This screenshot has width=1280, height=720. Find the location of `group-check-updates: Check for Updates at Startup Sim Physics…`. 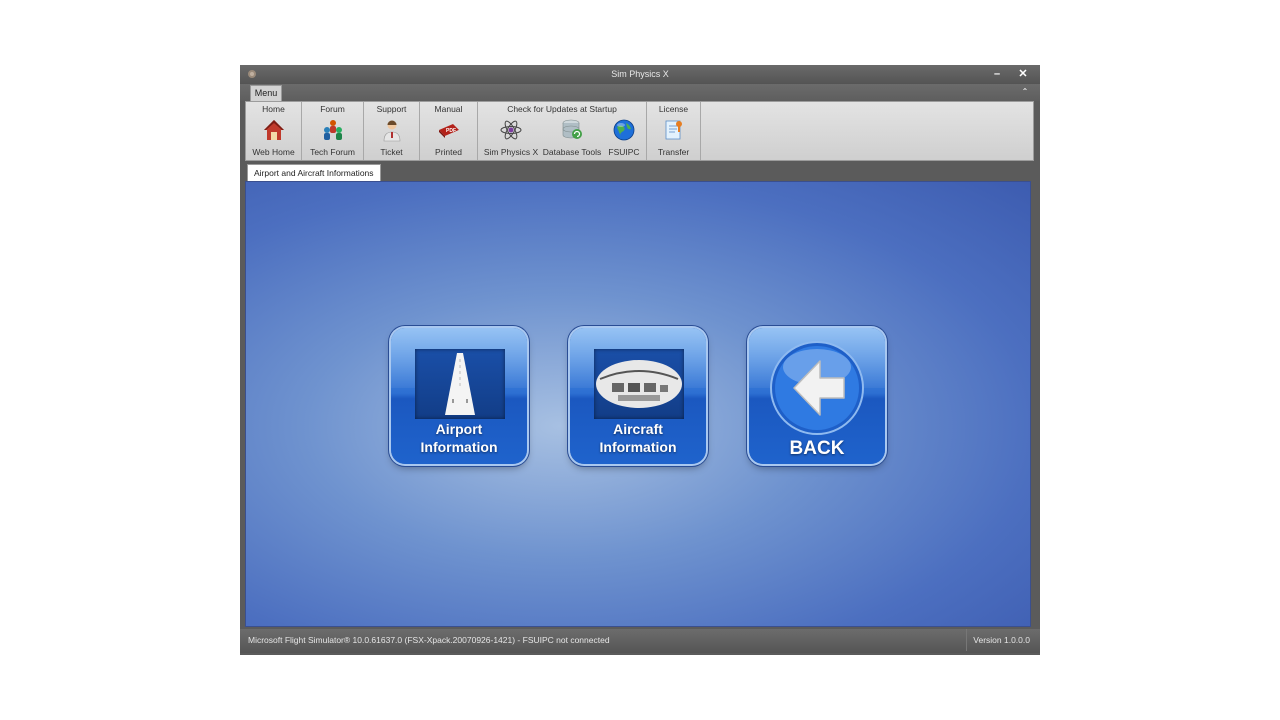

group-check-updates: Check for Updates at Startup Sim Physics… is located at coordinates (562, 131).